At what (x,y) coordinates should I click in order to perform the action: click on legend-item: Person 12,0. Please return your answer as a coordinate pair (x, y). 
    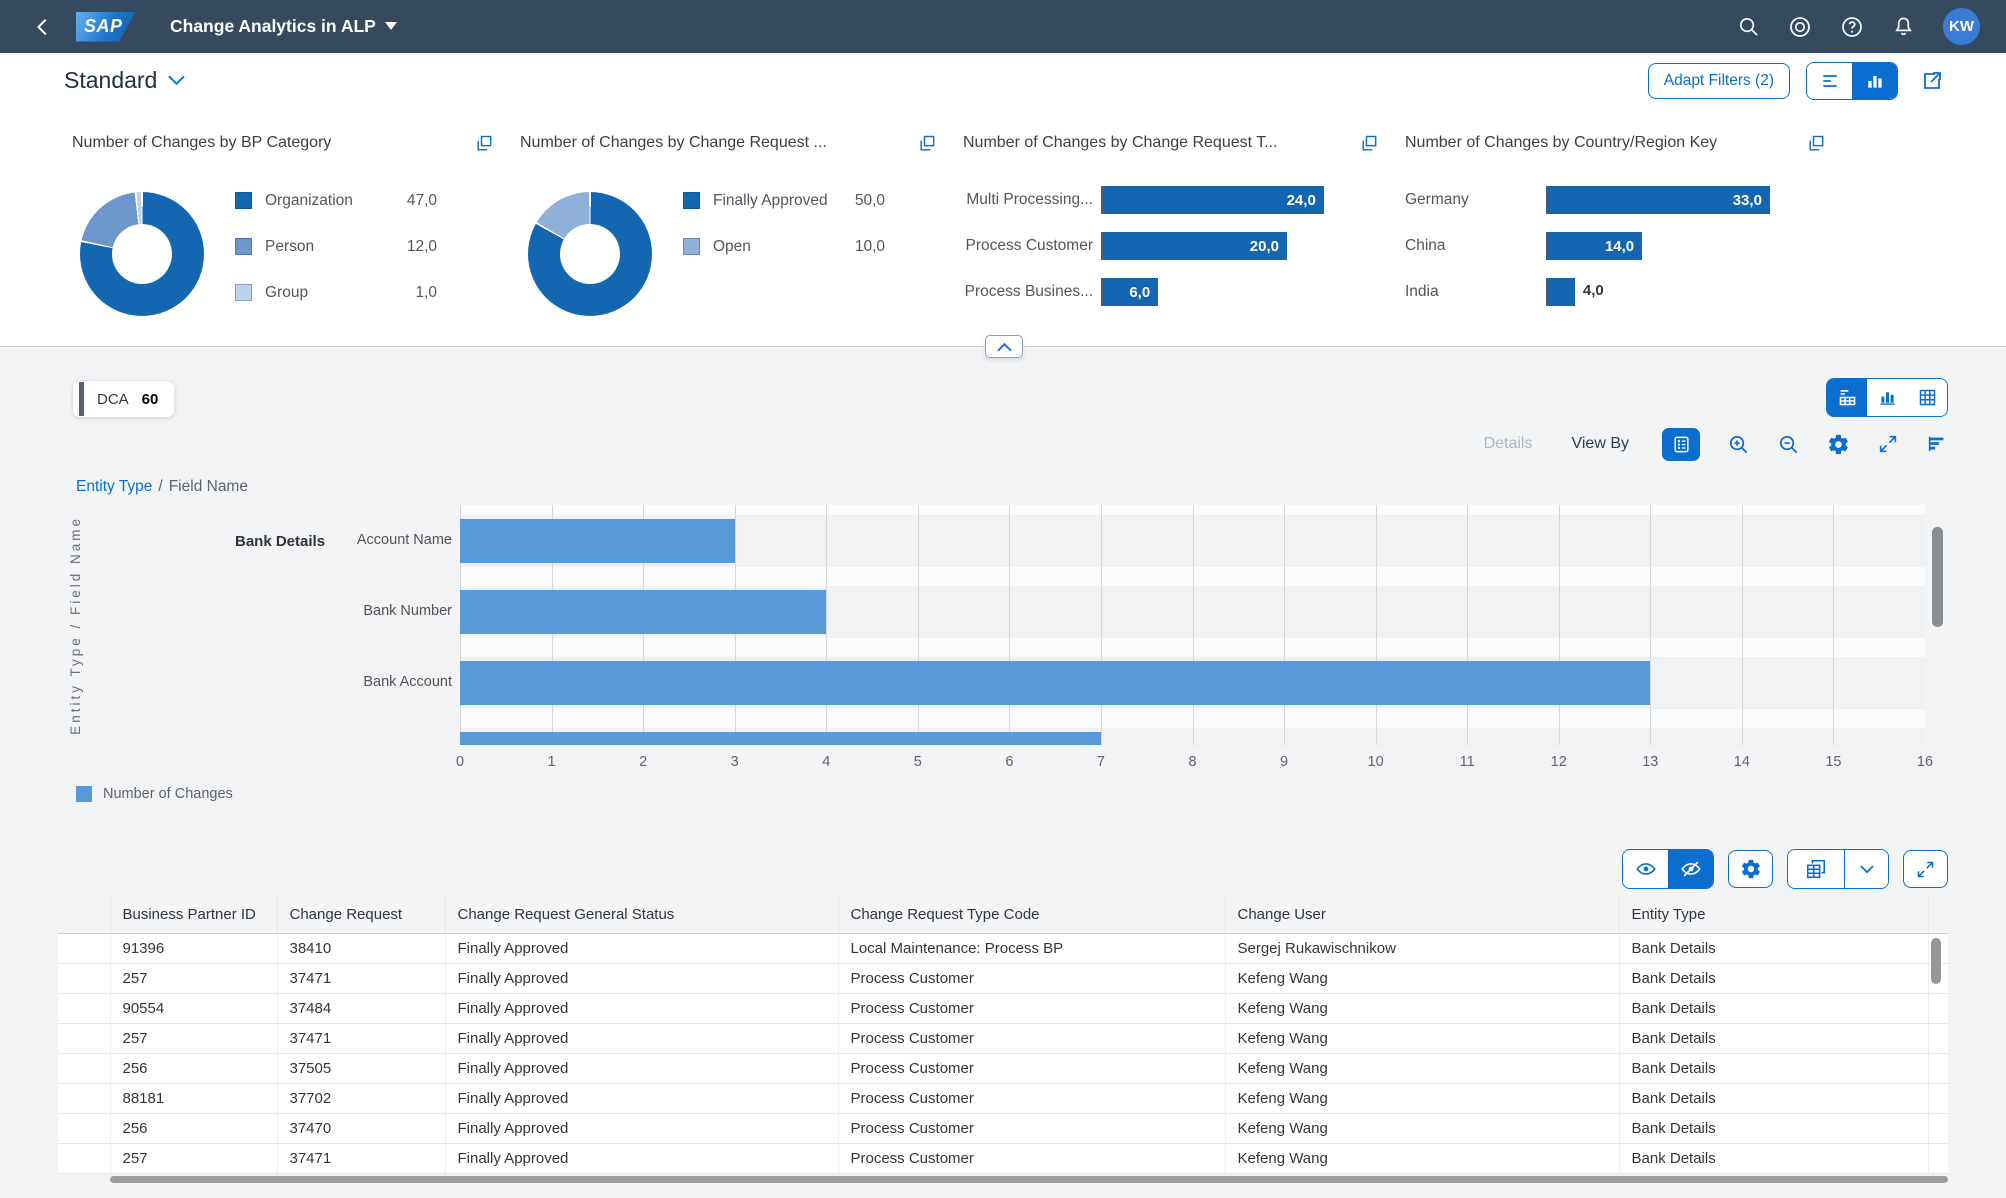
    Looking at the image, I should click on (336, 246).